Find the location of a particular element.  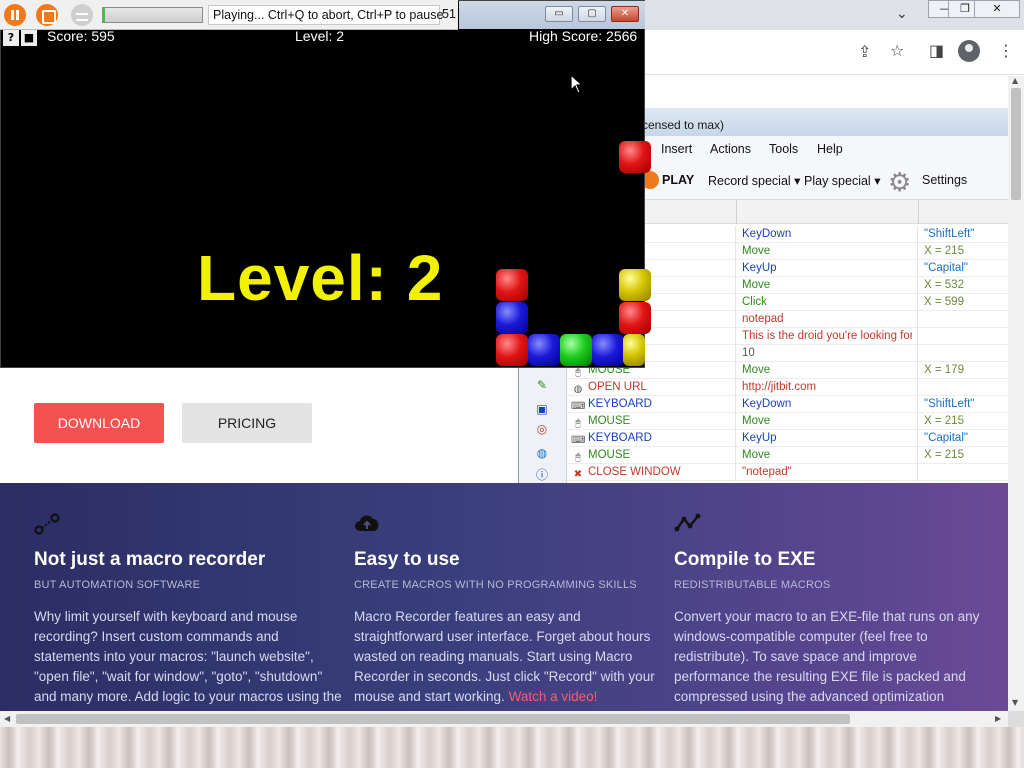

help-icon: ? is located at coordinates (11, 38).